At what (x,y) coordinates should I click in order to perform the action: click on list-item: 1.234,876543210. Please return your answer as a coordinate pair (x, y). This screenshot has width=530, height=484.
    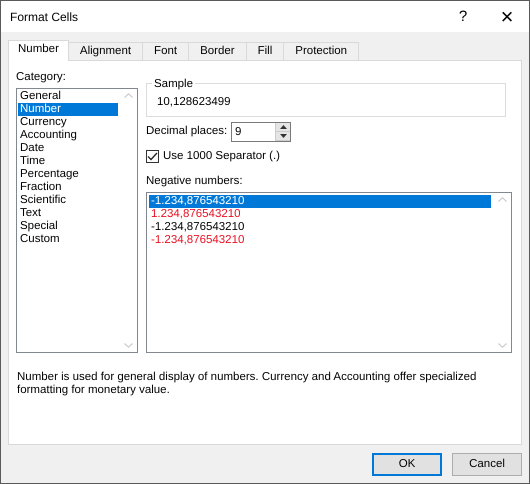
    Looking at the image, I should click on (320, 214).